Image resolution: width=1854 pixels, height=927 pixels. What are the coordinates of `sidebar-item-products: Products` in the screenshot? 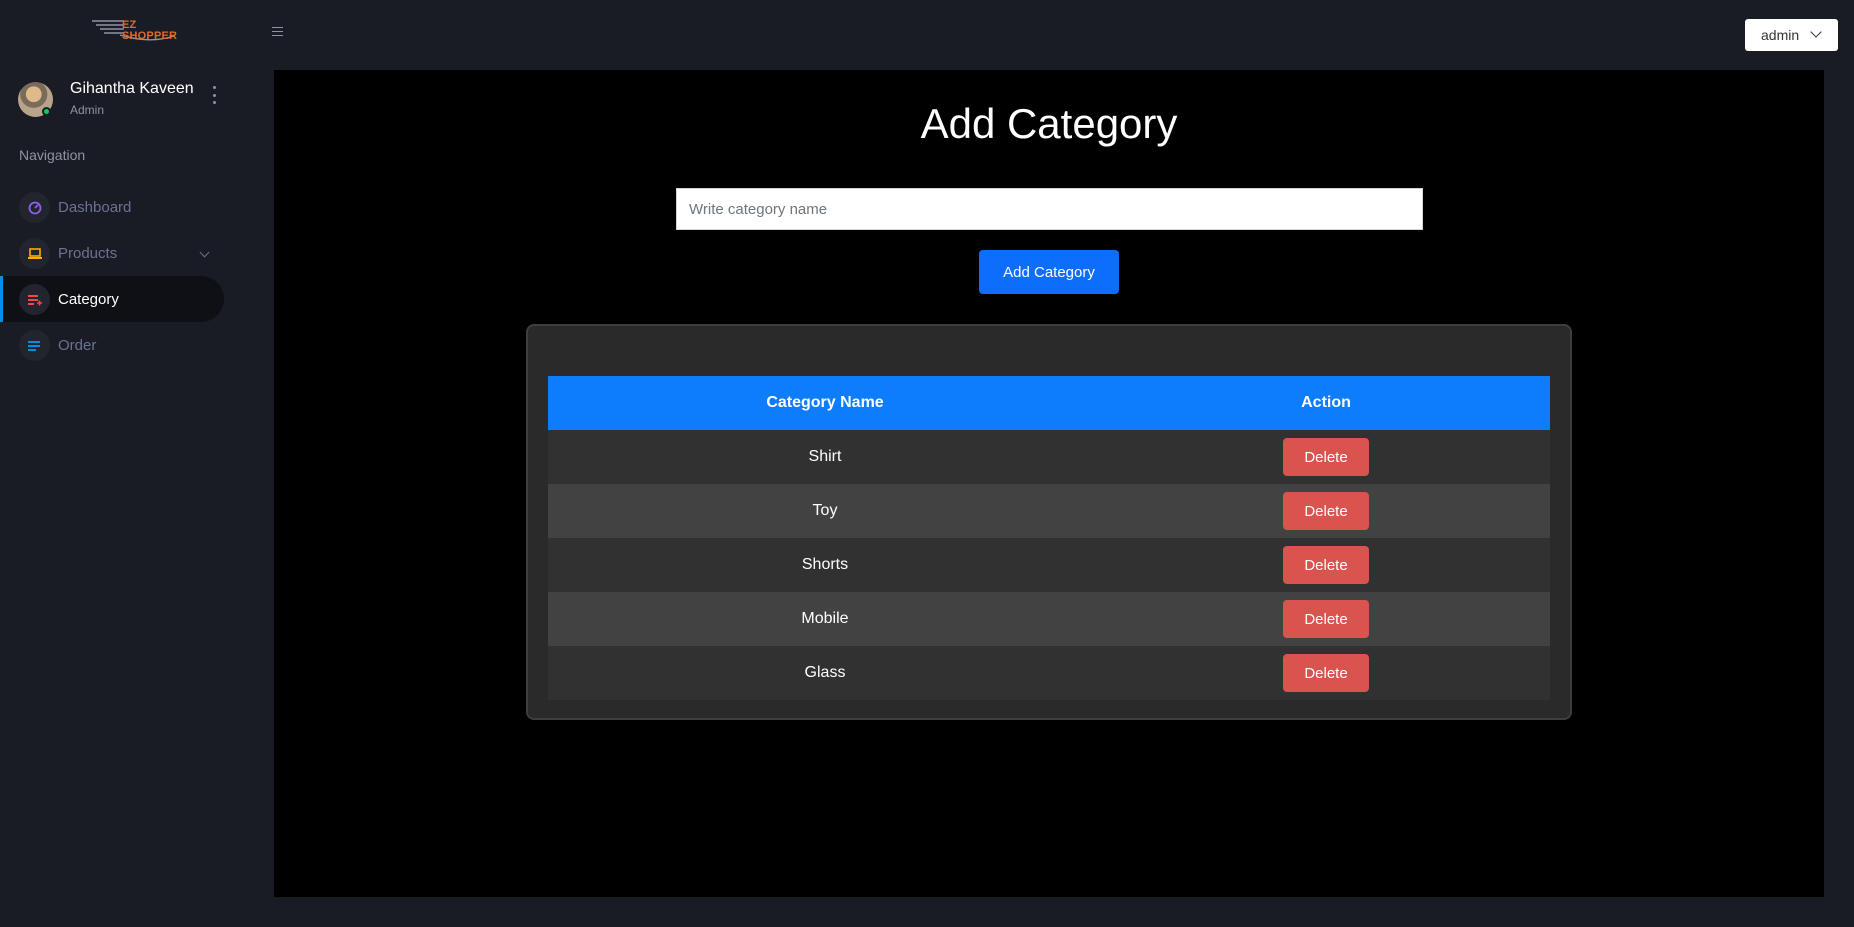 It's located at (112, 253).